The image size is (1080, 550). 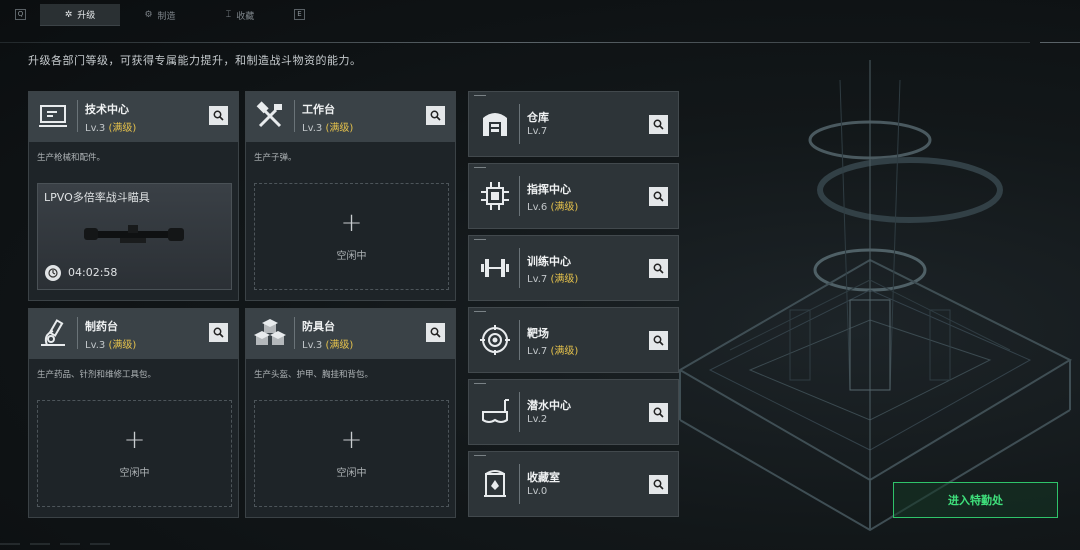 What do you see at coordinates (53, 116) in the screenshot?
I see `tech-center-icon` at bounding box center [53, 116].